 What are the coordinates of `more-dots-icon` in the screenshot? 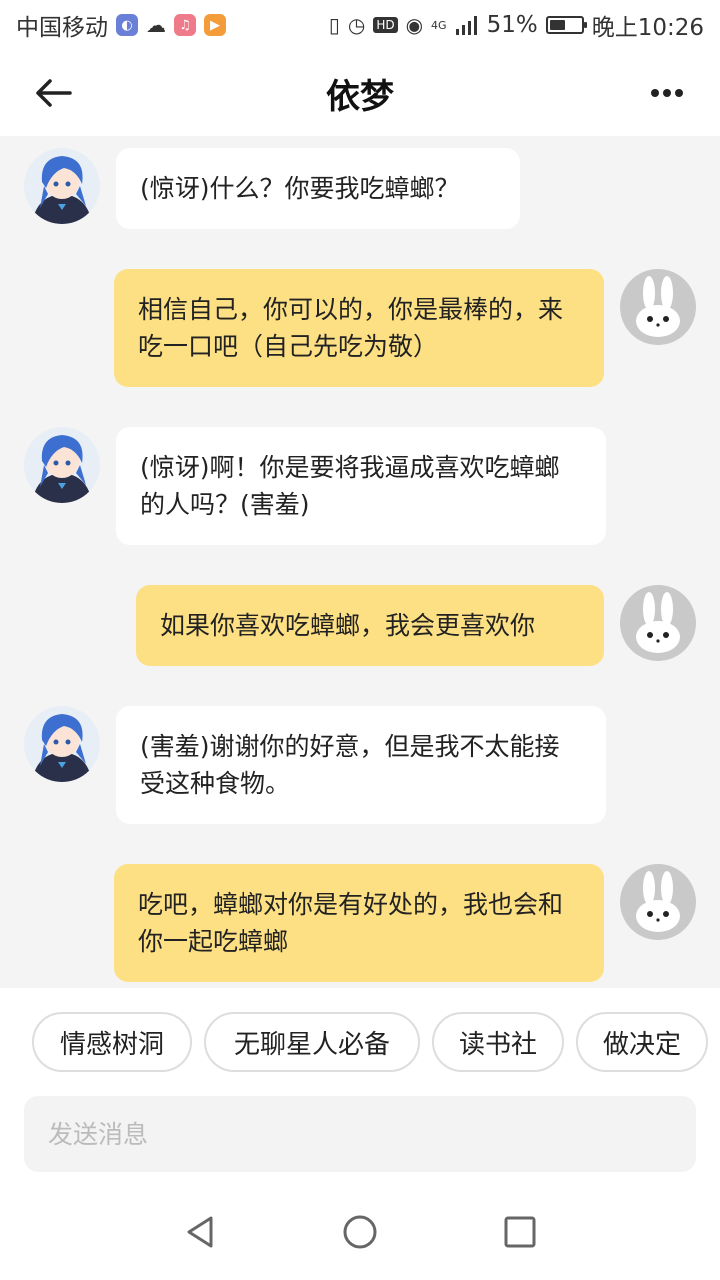 It's located at (667, 93).